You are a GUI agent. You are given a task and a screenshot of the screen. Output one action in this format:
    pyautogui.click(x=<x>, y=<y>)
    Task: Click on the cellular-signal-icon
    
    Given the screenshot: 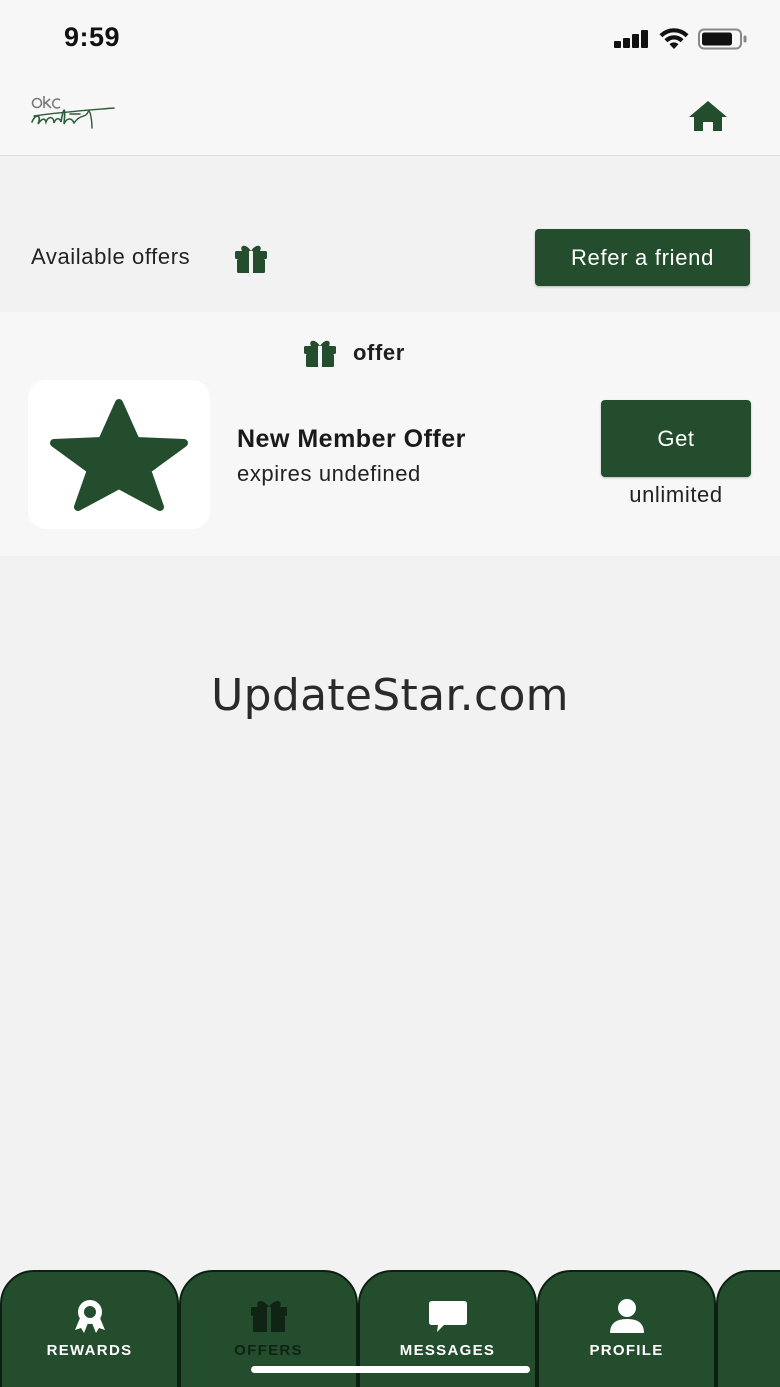 What is the action you would take?
    pyautogui.click(x=632, y=39)
    